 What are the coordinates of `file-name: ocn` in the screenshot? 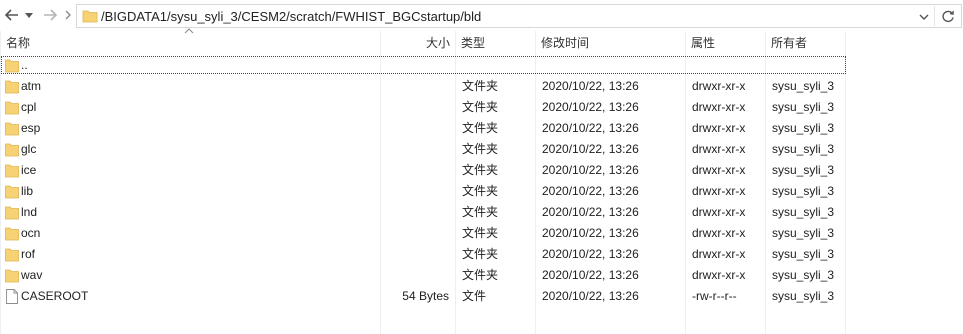 It's located at (31, 233).